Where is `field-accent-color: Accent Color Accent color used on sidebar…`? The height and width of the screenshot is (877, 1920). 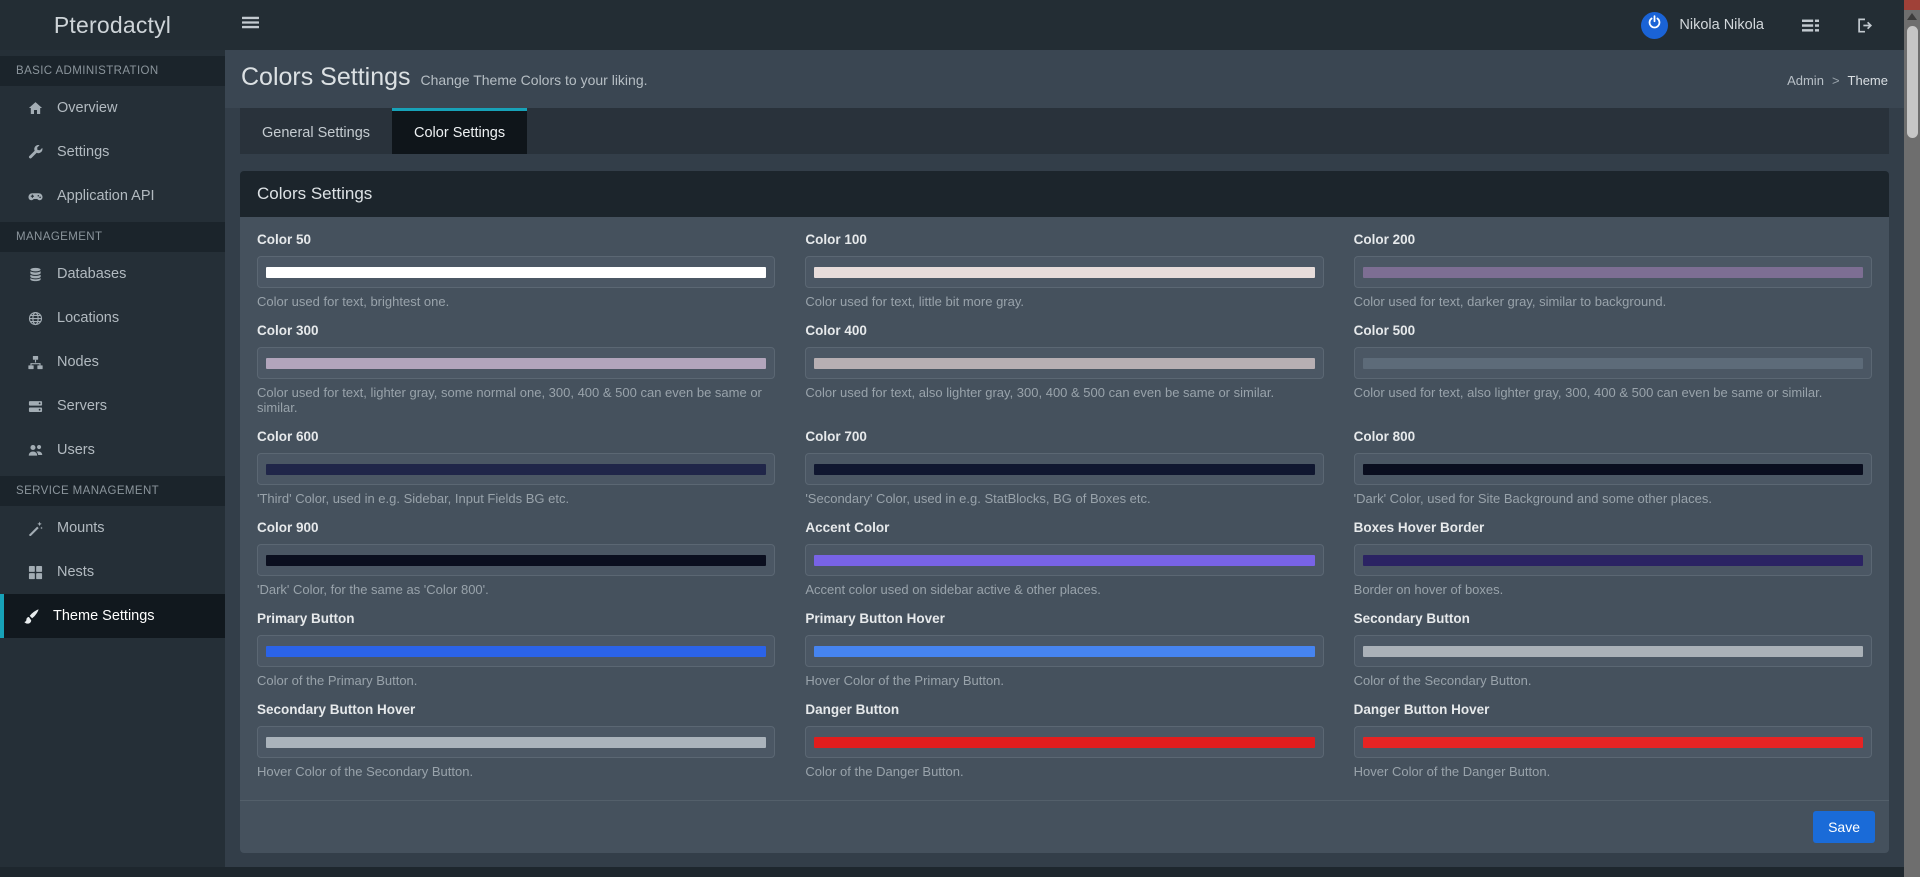
field-accent-color: Accent Color Accent color used on sidebar… is located at coordinates (1064, 565).